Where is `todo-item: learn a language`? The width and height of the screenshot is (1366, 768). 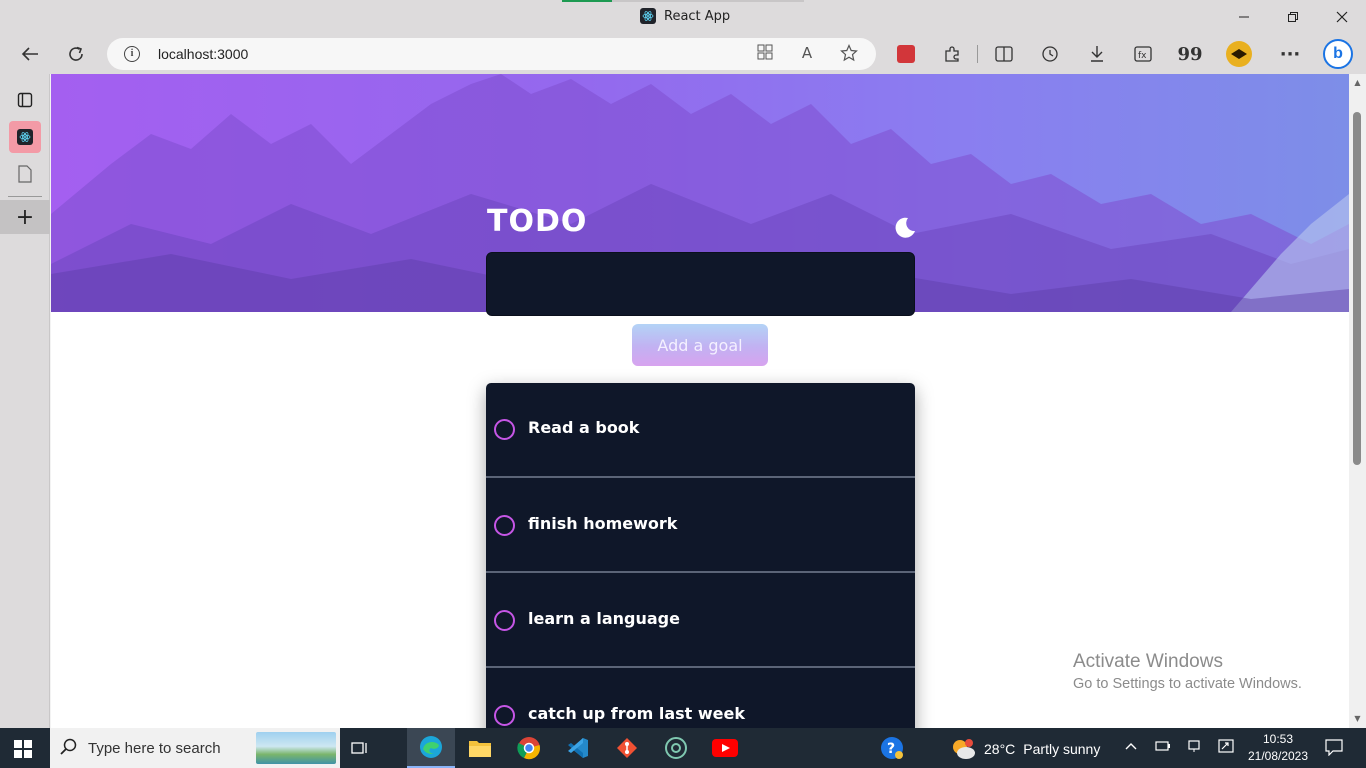
todo-item: learn a language is located at coordinates (700, 620).